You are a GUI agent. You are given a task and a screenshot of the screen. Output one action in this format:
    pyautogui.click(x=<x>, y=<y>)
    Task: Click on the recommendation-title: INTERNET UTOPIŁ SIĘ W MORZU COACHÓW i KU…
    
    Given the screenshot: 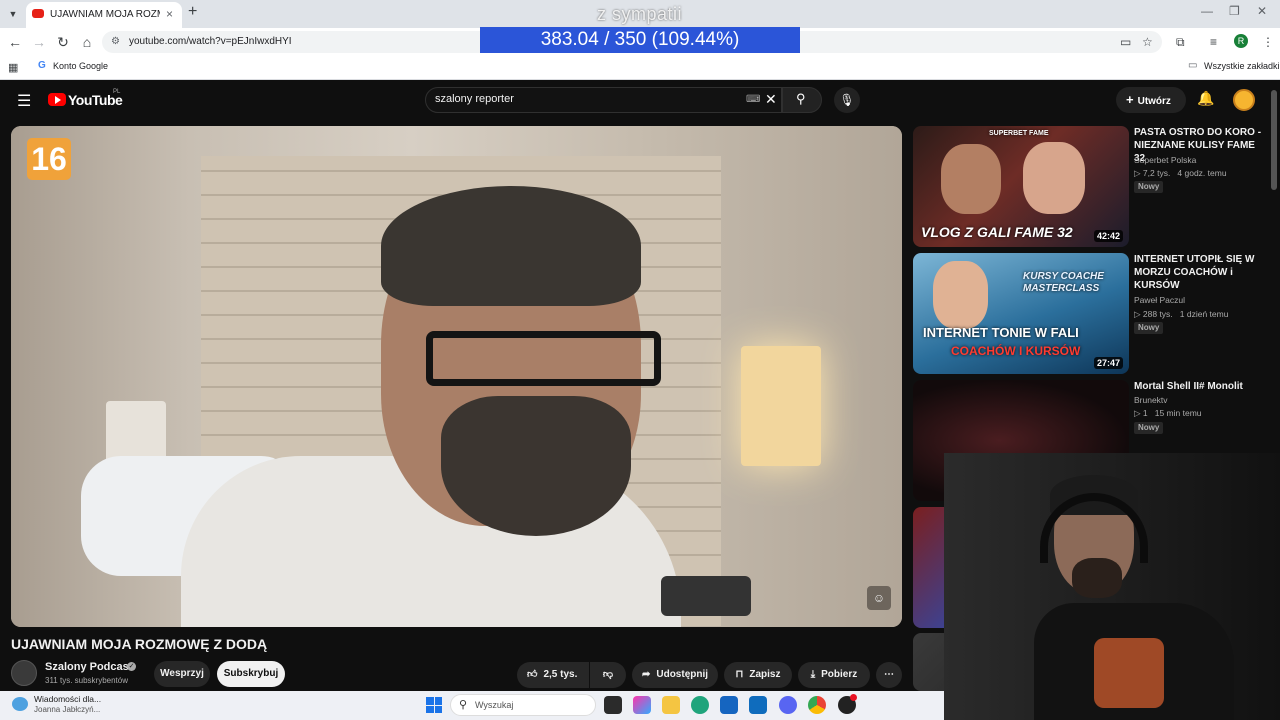 What is the action you would take?
    pyautogui.click(x=1199, y=272)
    